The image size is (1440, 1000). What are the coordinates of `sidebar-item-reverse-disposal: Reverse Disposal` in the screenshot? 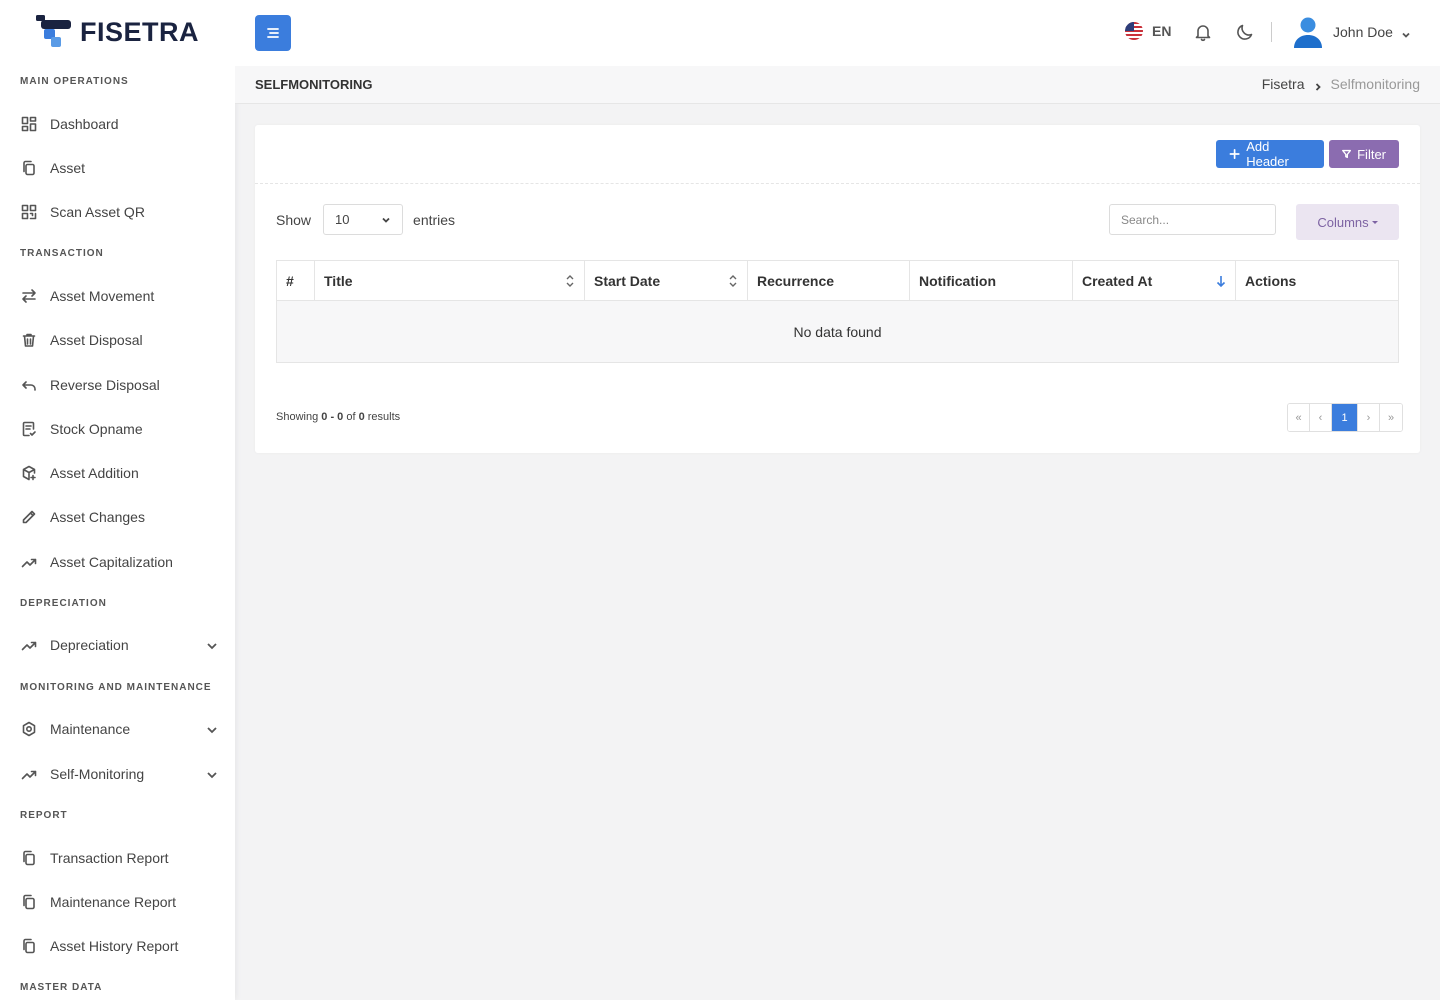 It's located at (120, 385).